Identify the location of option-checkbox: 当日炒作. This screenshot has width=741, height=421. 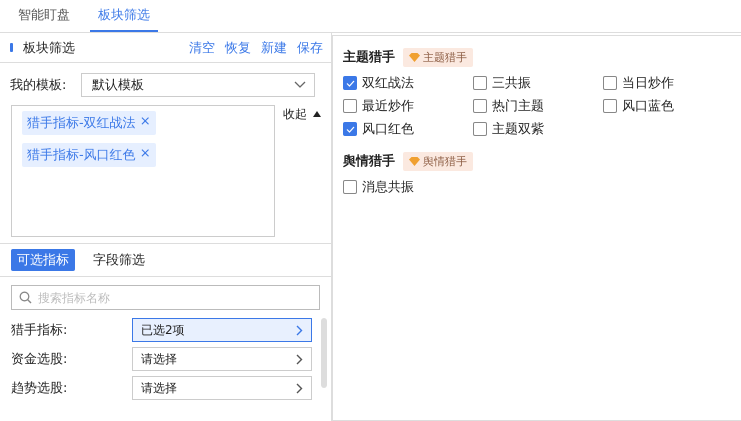
(668, 83).